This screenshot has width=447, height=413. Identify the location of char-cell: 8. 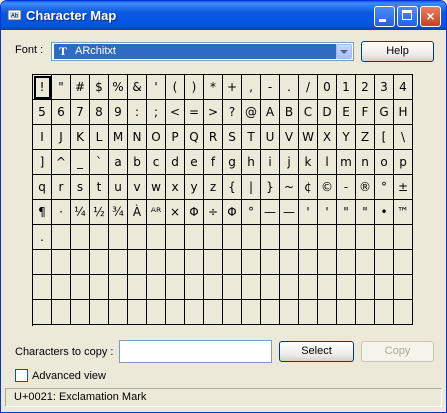
(99, 112).